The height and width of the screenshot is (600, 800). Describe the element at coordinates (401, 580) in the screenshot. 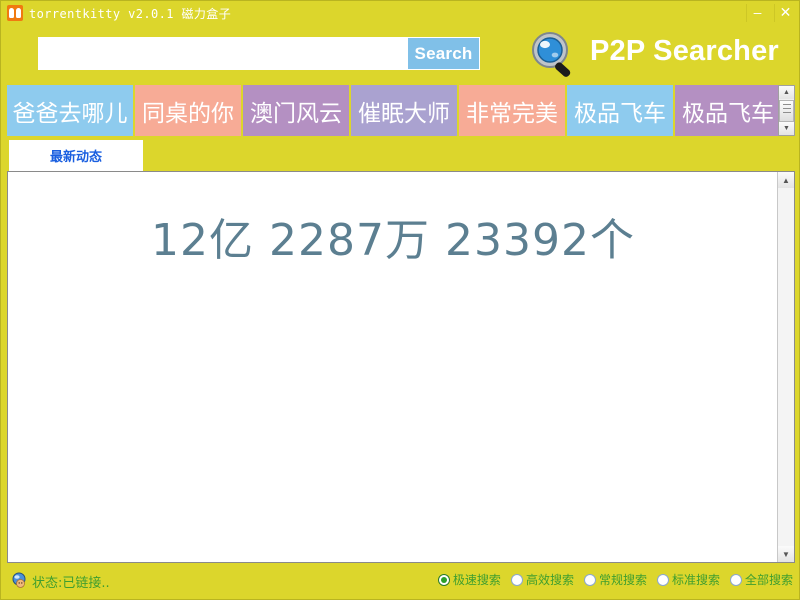

I see `status-bar: 状态:已链接.. 极速搜索 高效搜索 常规搜索 标准搜索 全部搜索` at that location.